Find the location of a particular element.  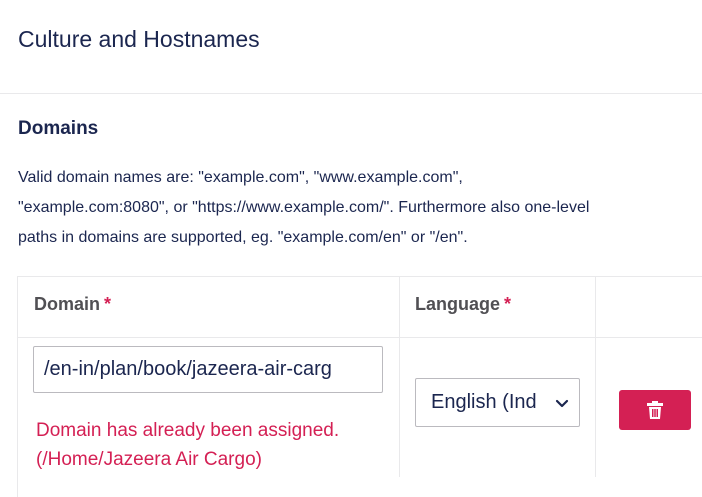

delete-domain-button is located at coordinates (655, 410).